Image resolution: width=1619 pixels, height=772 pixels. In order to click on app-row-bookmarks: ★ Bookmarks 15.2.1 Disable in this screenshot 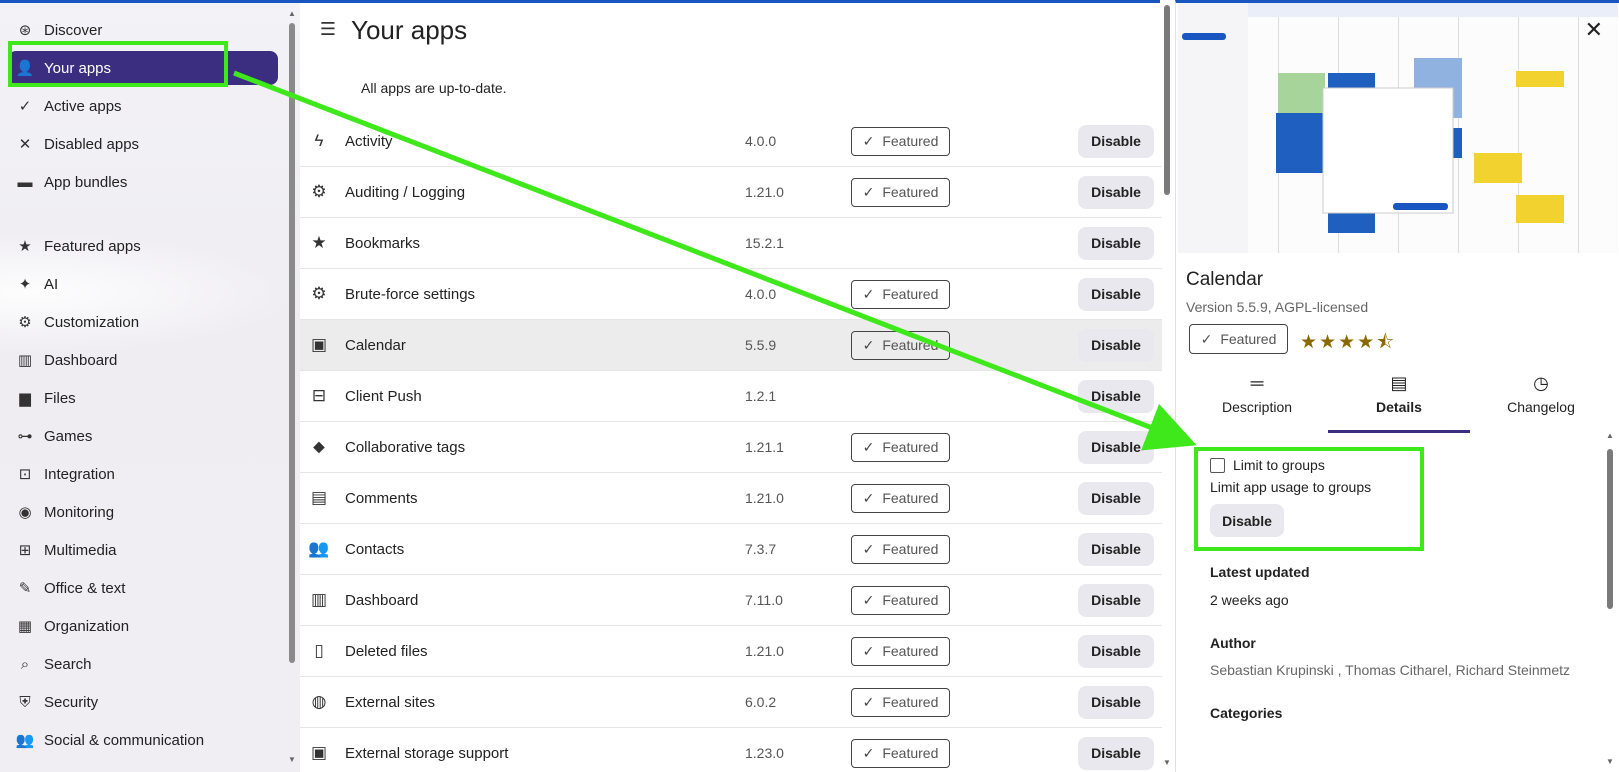, I will do `click(731, 243)`.